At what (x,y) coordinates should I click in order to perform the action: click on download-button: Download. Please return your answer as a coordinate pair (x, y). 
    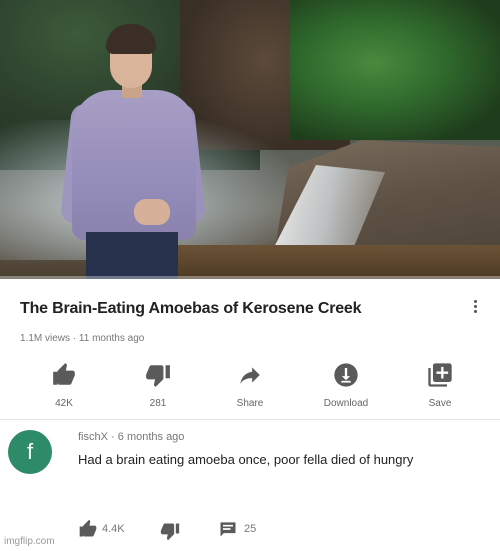
    Looking at the image, I should click on (346, 384).